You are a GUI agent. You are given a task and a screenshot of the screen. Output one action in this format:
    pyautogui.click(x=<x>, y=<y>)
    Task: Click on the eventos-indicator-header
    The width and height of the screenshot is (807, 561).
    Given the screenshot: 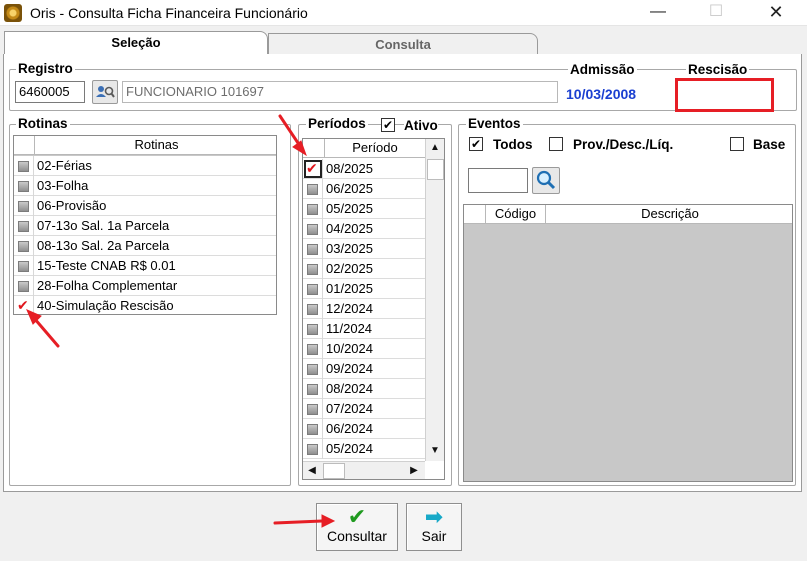 What is the action you would take?
    pyautogui.click(x=475, y=214)
    